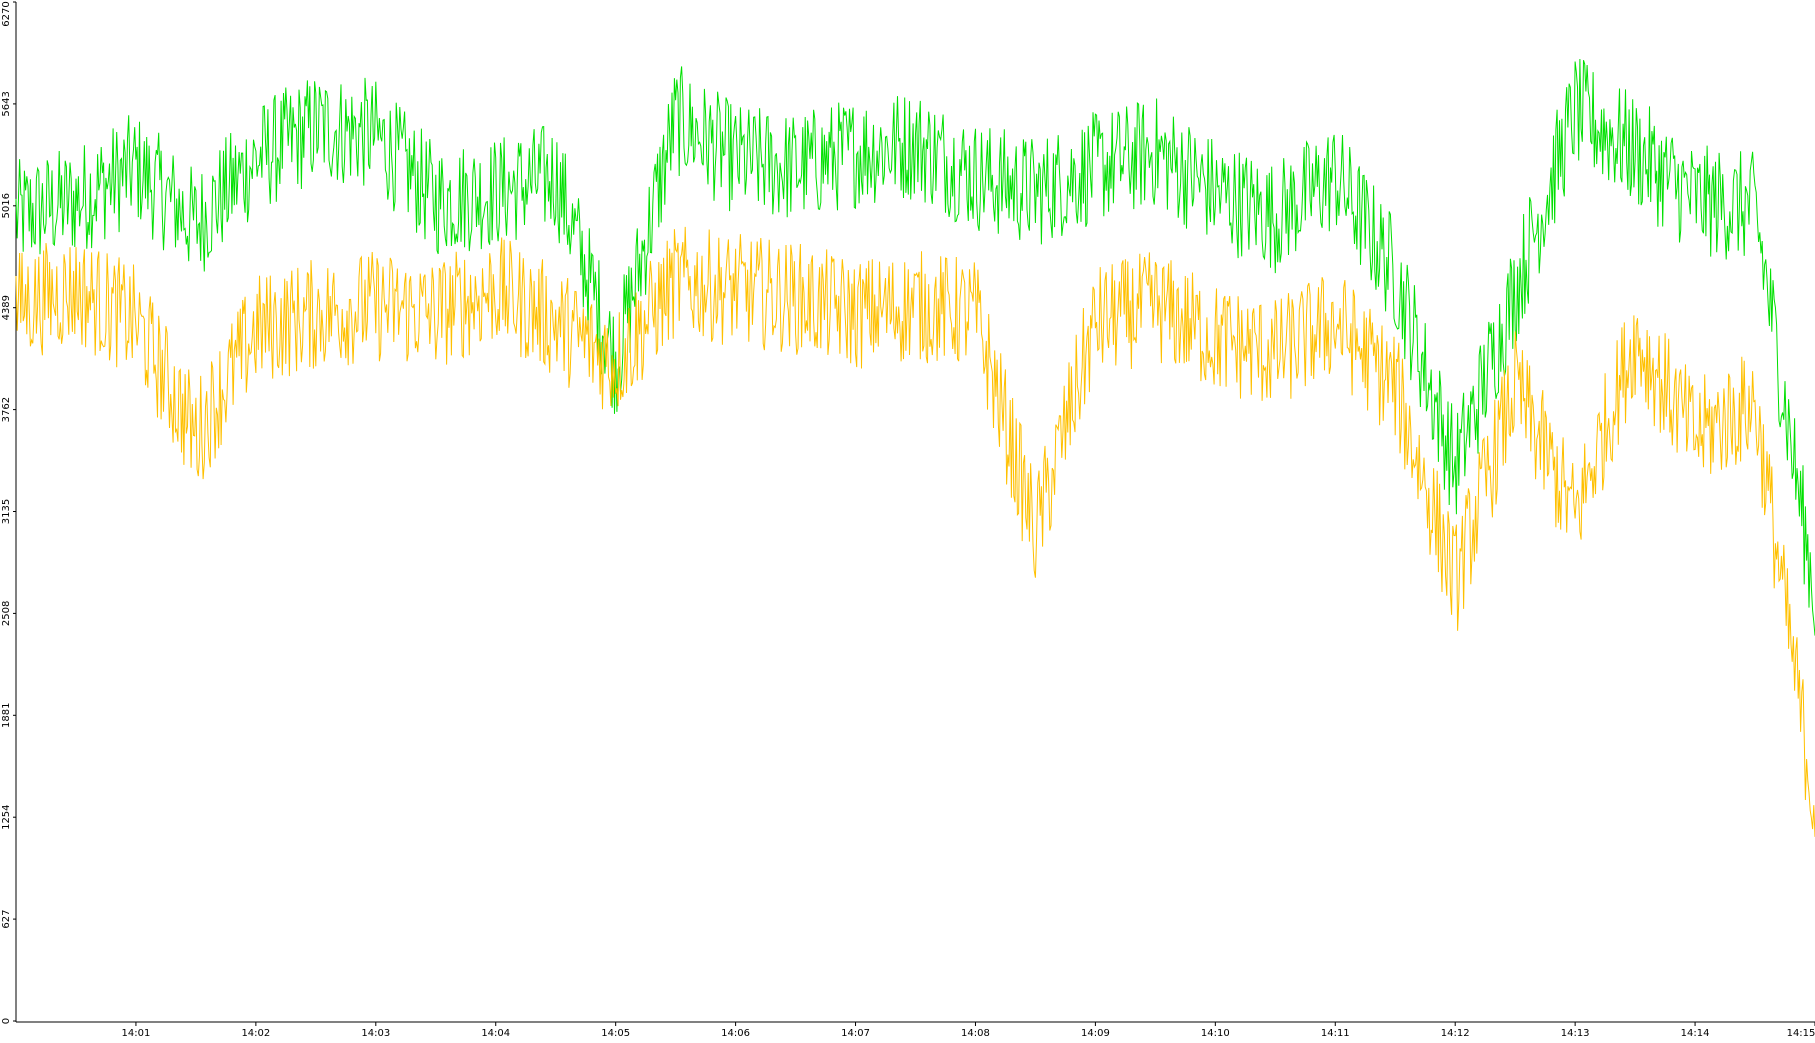 The width and height of the screenshot is (1815, 1043). I want to click on x-tick-label: 14:04, so click(495, 1033).